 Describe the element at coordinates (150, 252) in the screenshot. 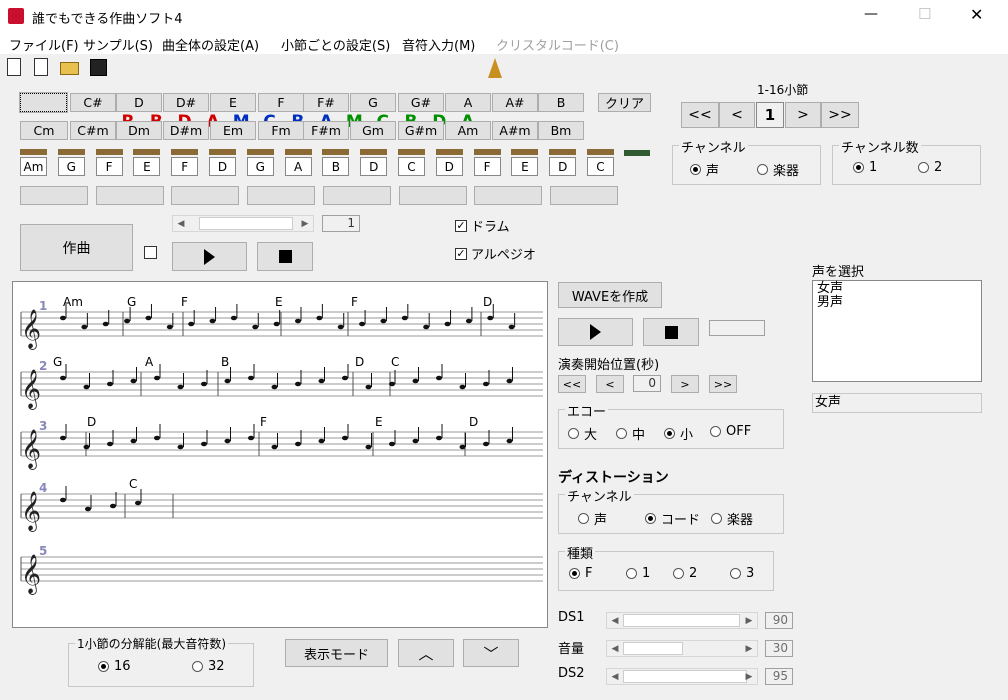

I see `option-checkbox` at that location.